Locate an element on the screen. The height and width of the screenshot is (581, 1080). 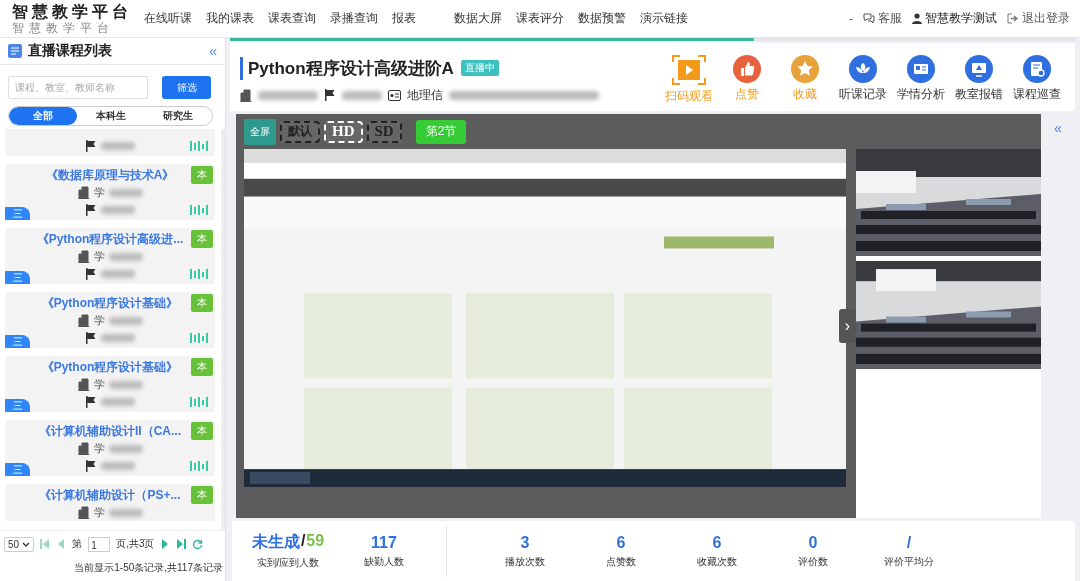
nav-link: 演示链接 is located at coordinates (667, 18).